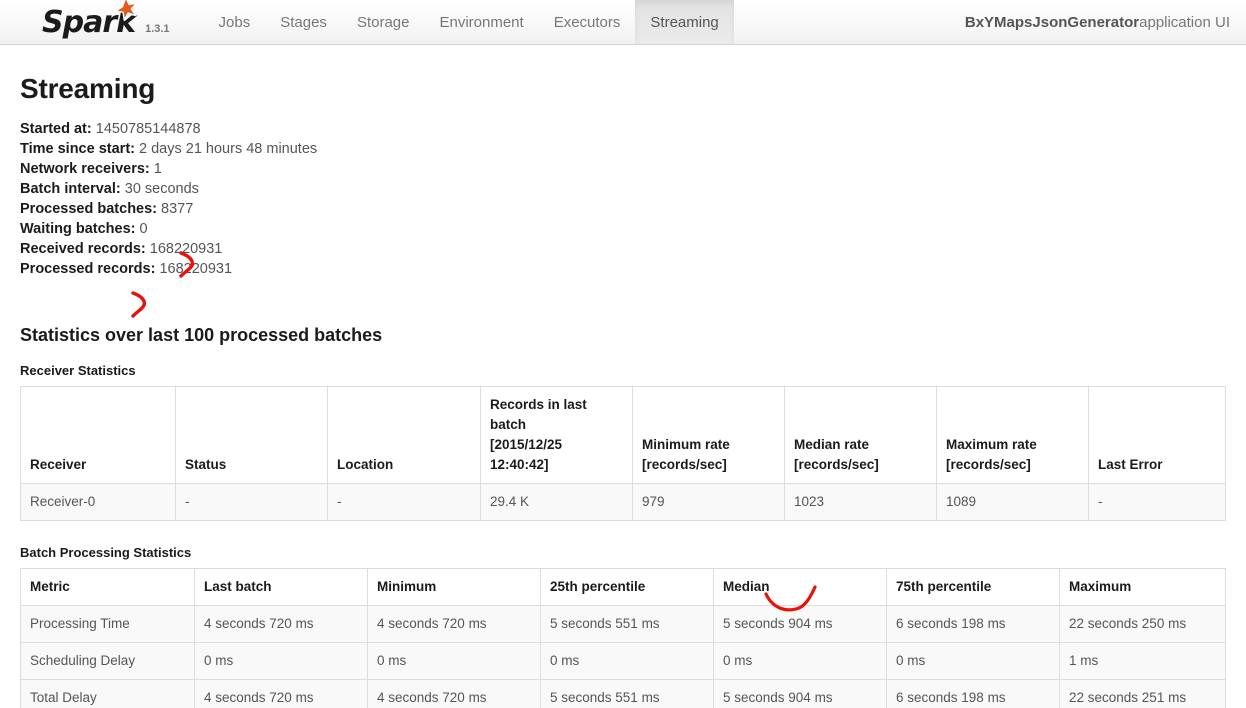 This screenshot has width=1246, height=708. I want to click on summary-label-time-since-start: Time since start:, so click(77, 148).